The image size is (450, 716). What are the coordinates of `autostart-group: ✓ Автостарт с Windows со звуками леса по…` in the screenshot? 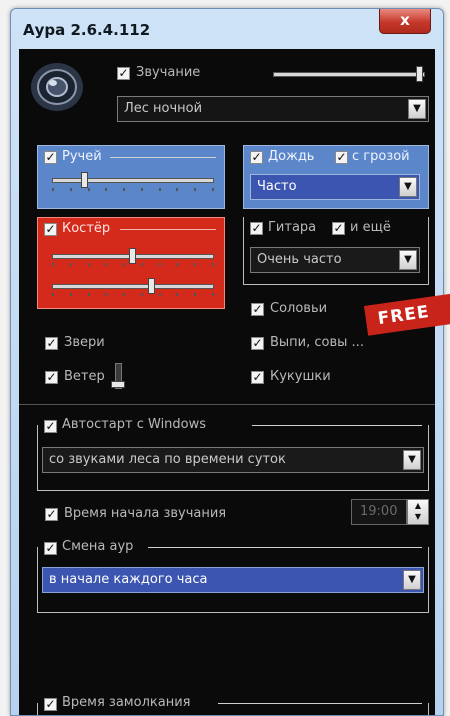 It's located at (233, 454).